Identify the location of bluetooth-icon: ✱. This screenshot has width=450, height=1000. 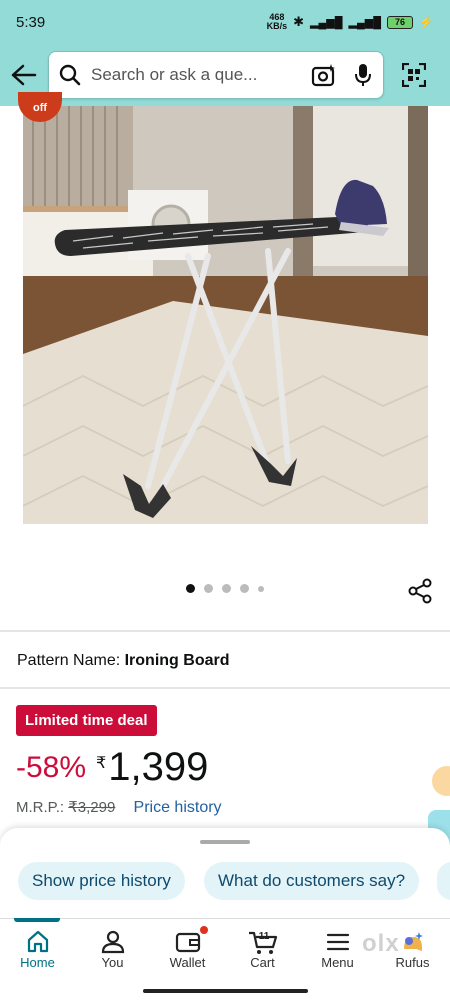
(299, 21).